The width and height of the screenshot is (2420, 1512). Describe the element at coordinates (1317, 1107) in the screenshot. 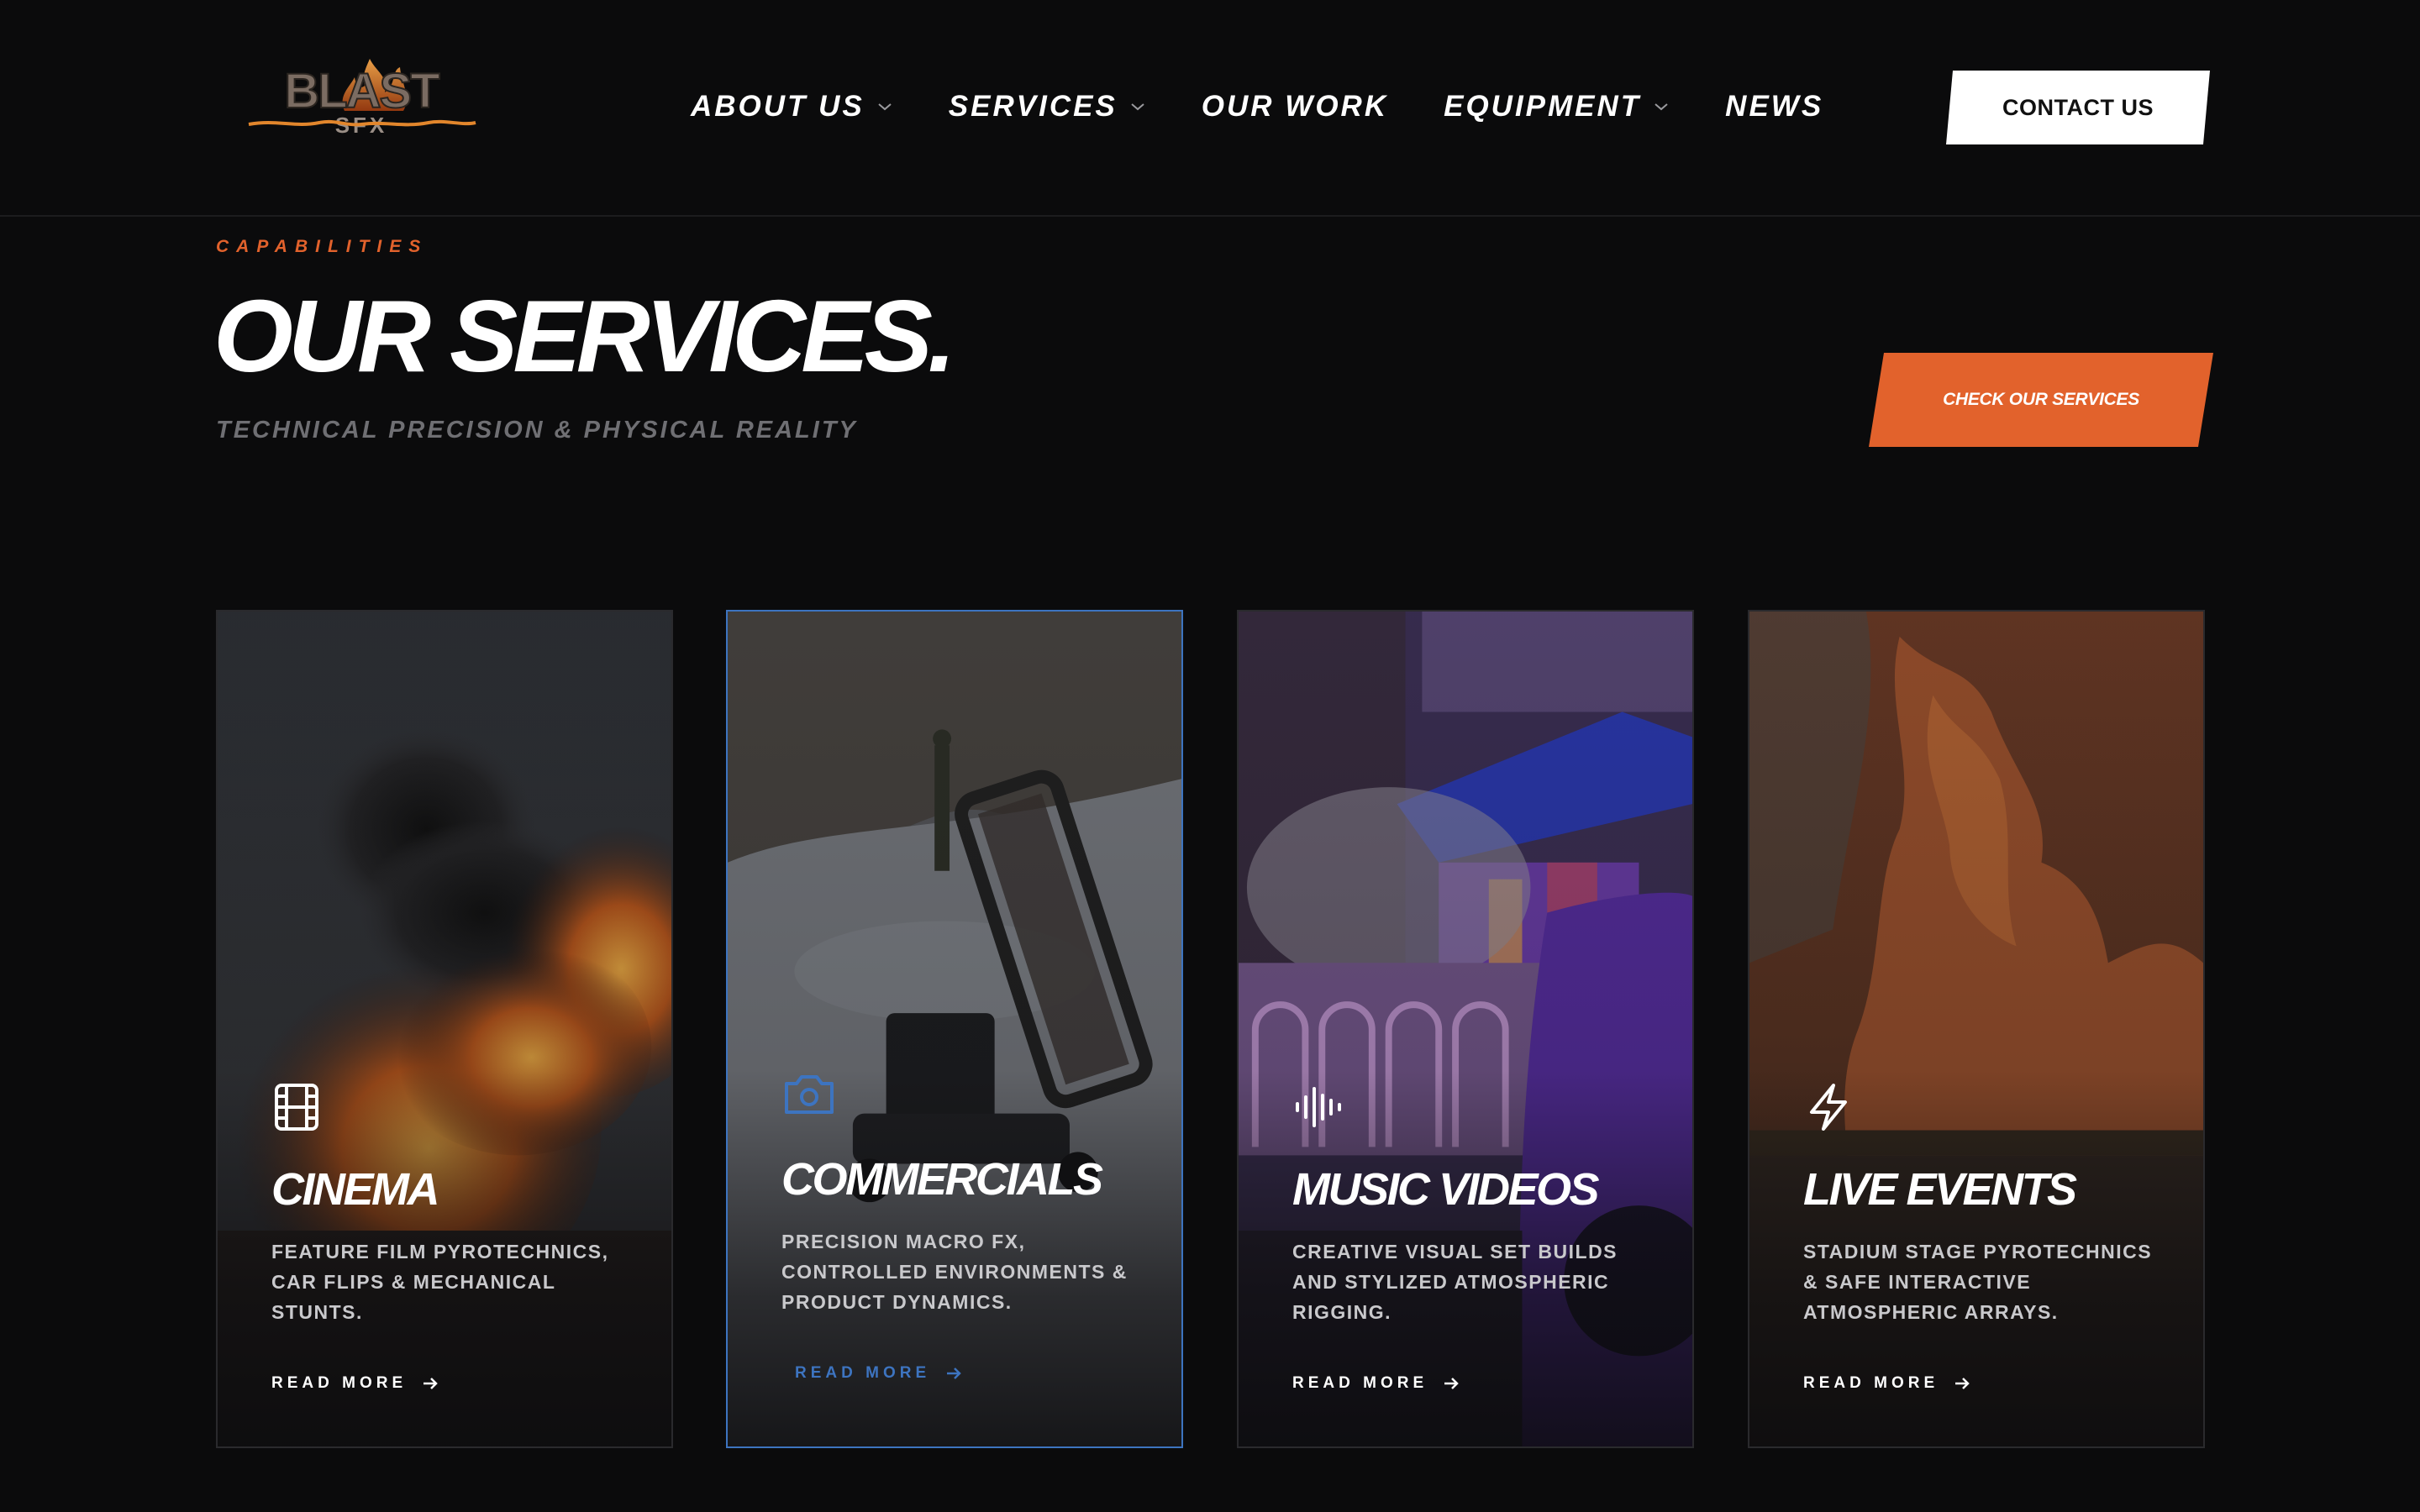

I see `audio-wave-icon` at that location.